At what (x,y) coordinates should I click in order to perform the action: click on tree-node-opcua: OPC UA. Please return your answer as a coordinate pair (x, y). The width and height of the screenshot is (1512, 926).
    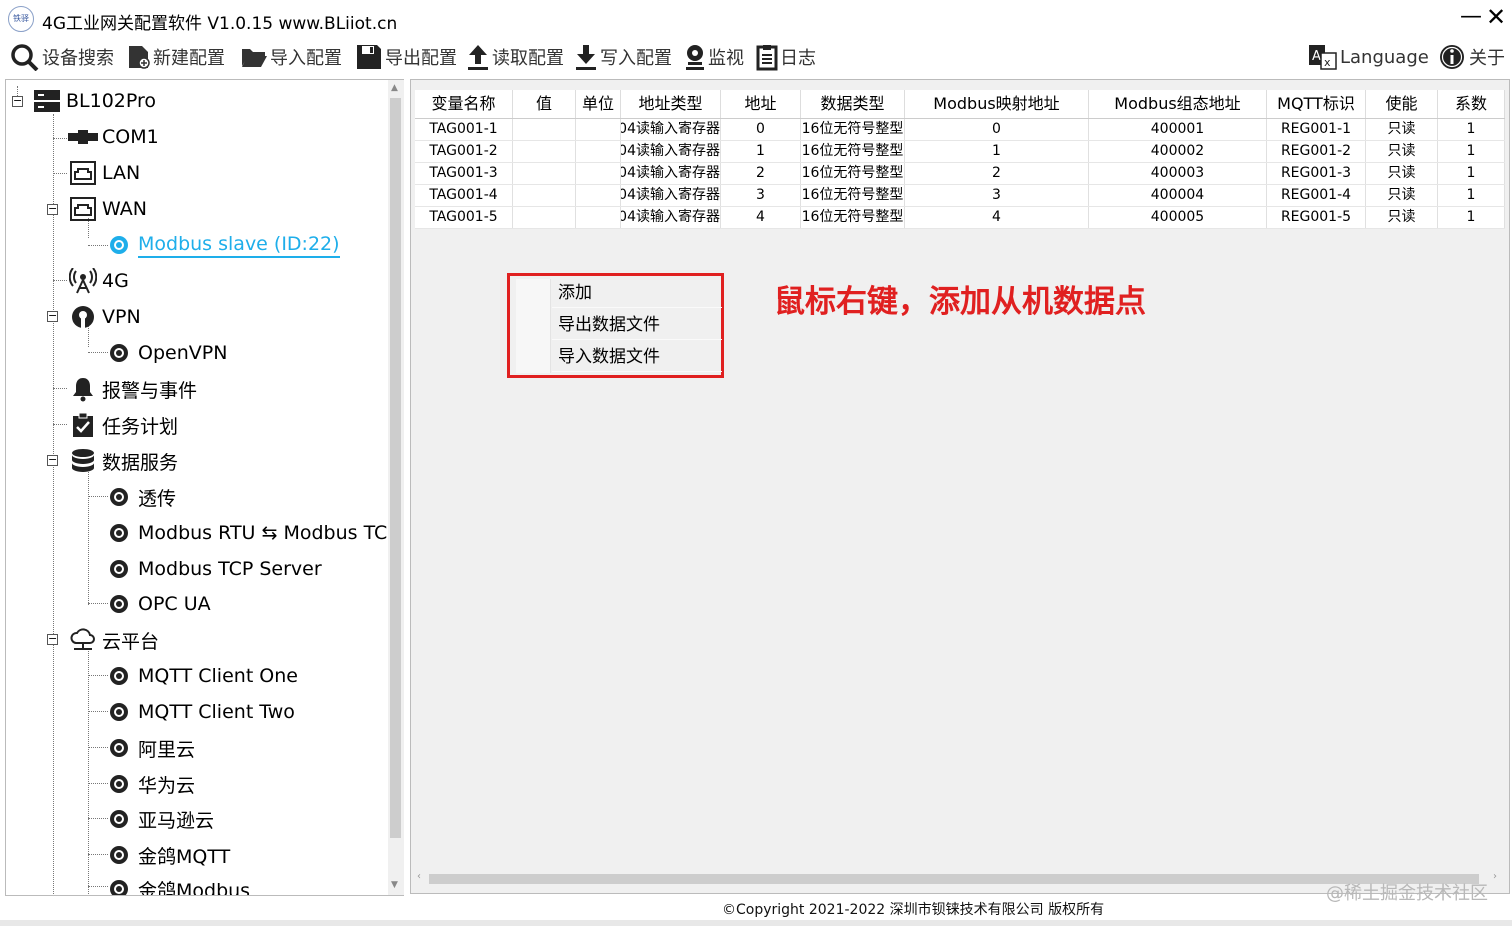
    Looking at the image, I should click on (157, 604).